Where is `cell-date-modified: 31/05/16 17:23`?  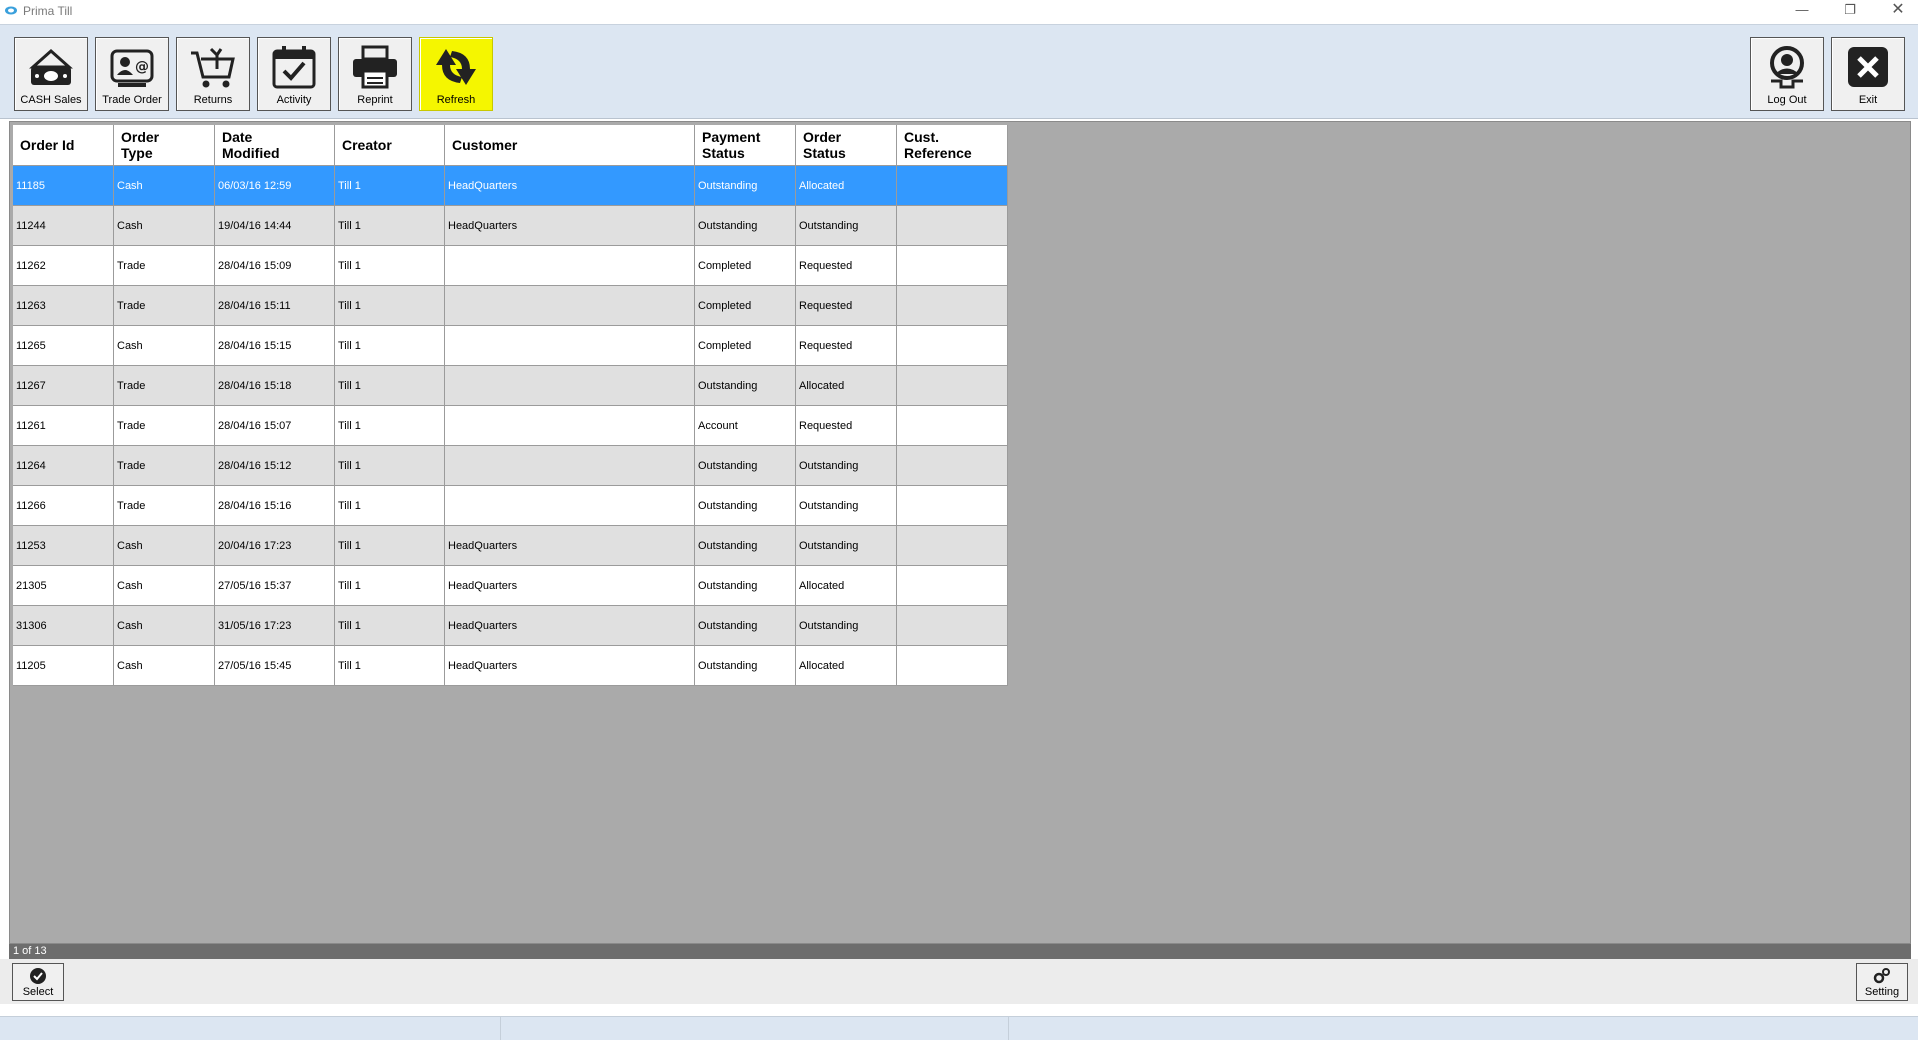 cell-date-modified: 31/05/16 17:23 is located at coordinates (274, 625).